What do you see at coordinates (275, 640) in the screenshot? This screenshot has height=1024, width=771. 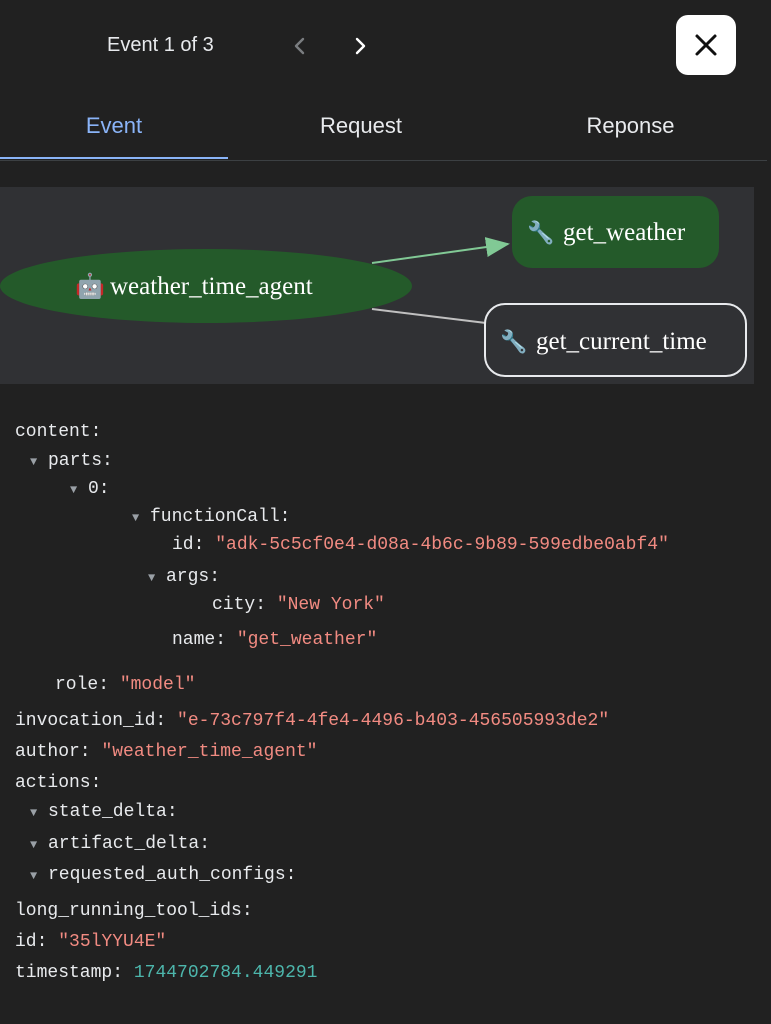 I see `json-row-name: name: "get_weather"` at bounding box center [275, 640].